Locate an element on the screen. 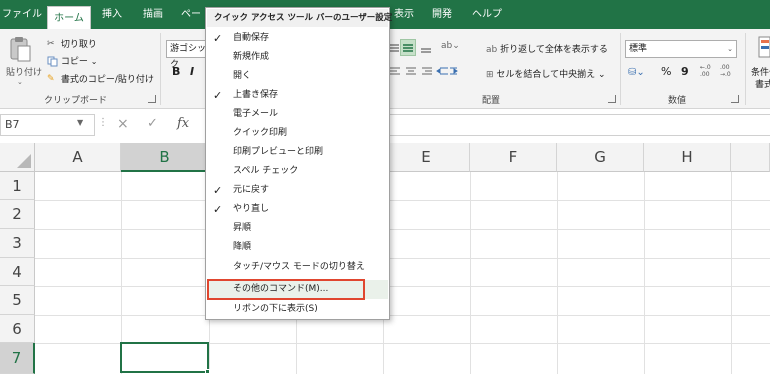  menu-item-spell-check: スペル チェック is located at coordinates (297, 171).